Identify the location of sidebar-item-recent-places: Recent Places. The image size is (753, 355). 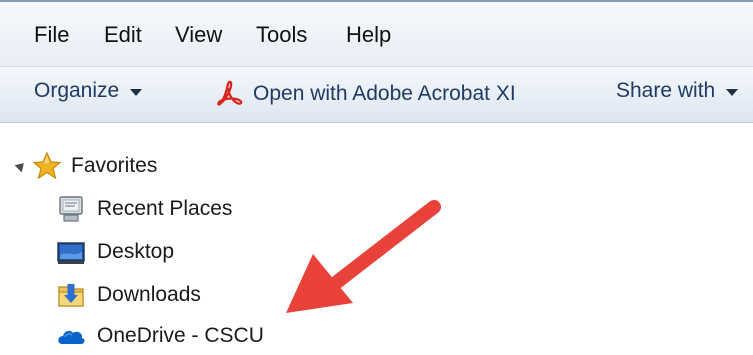
(144, 209).